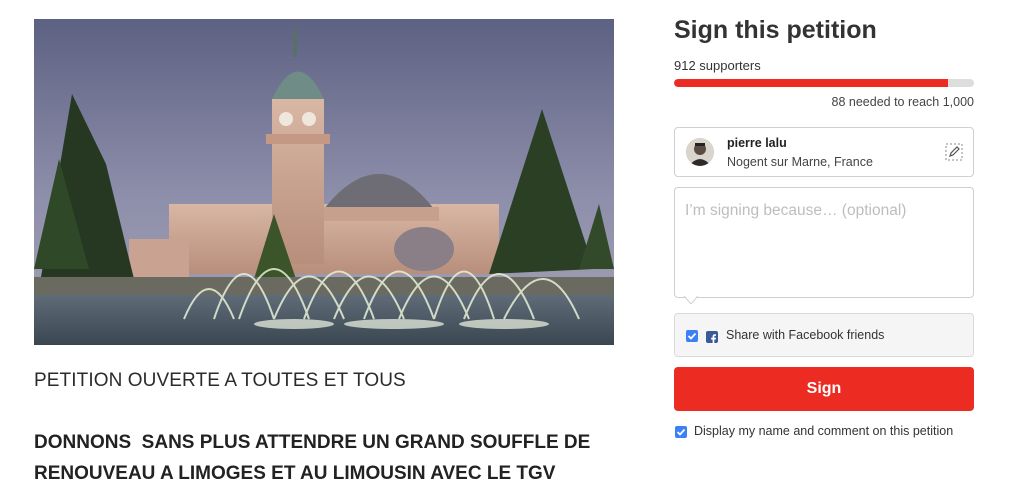 This screenshot has width=1022, height=499. Describe the element at coordinates (824, 389) in the screenshot. I see `sign-button: Sign` at that location.